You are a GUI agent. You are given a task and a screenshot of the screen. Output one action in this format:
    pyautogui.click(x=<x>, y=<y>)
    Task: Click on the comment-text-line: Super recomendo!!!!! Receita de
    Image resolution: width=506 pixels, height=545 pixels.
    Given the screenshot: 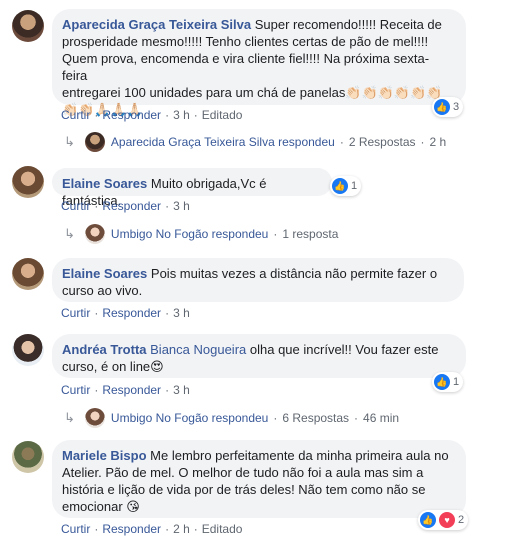 What is the action you would take?
    pyautogui.click(x=348, y=24)
    